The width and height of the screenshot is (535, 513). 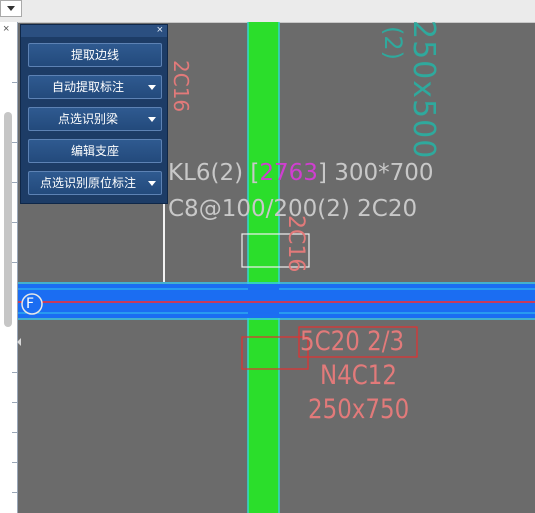 What do you see at coordinates (288, 173) in the screenshot?
I see `beam-label-span: 2763` at bounding box center [288, 173].